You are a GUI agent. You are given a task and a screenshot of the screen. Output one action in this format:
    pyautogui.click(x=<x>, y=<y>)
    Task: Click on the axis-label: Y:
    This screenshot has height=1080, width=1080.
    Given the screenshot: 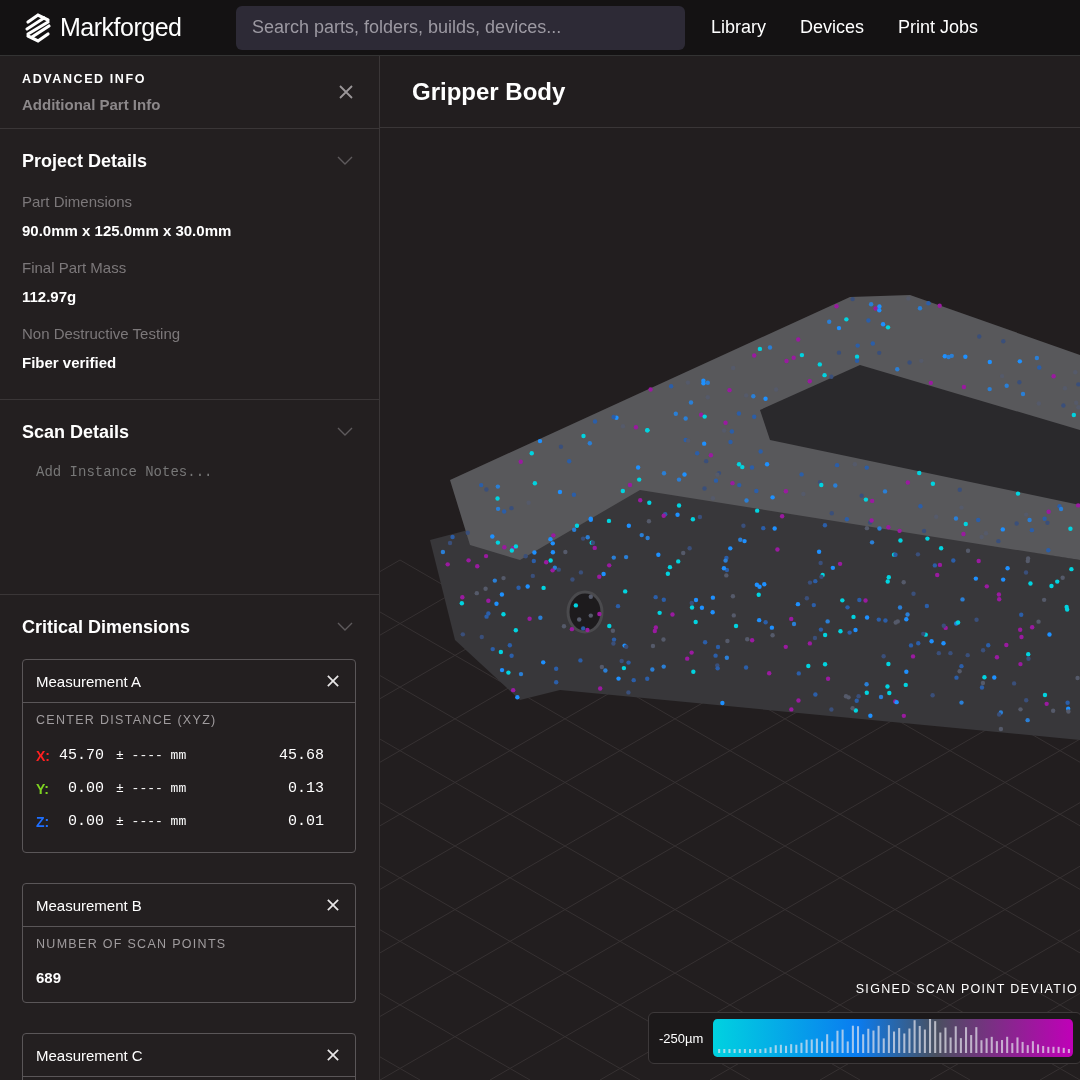 What is the action you would take?
    pyautogui.click(x=43, y=788)
    